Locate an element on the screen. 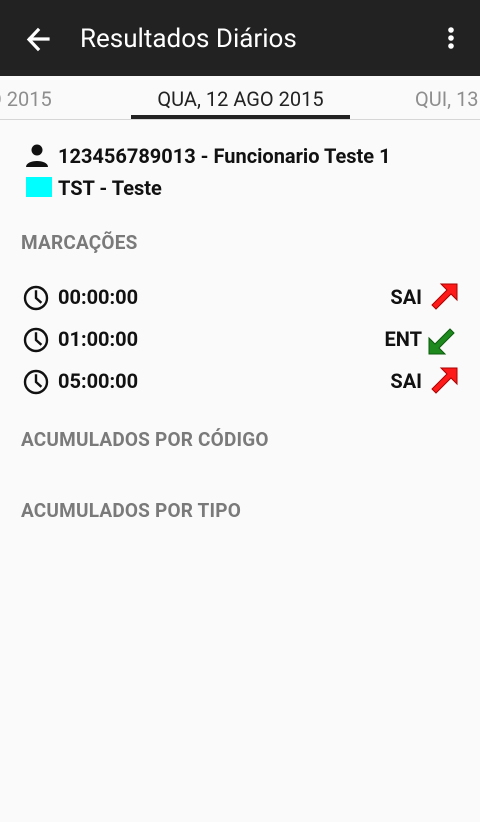 The width and height of the screenshot is (480, 822). page-title: Resultados Diários is located at coordinates (188, 39).